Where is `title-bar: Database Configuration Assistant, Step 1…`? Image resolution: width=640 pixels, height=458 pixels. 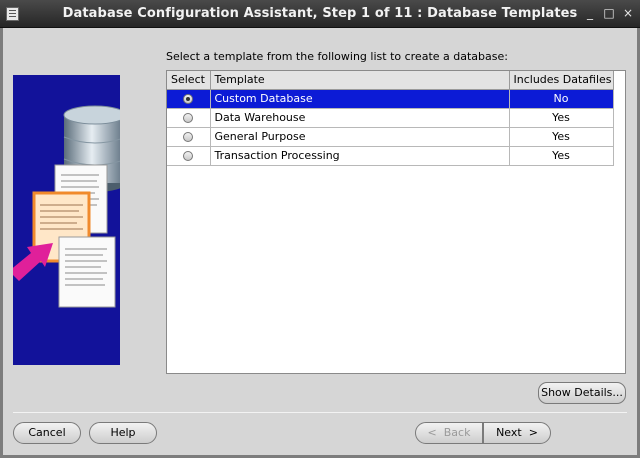 title-bar: Database Configuration Assistant, Step 1… is located at coordinates (320, 14).